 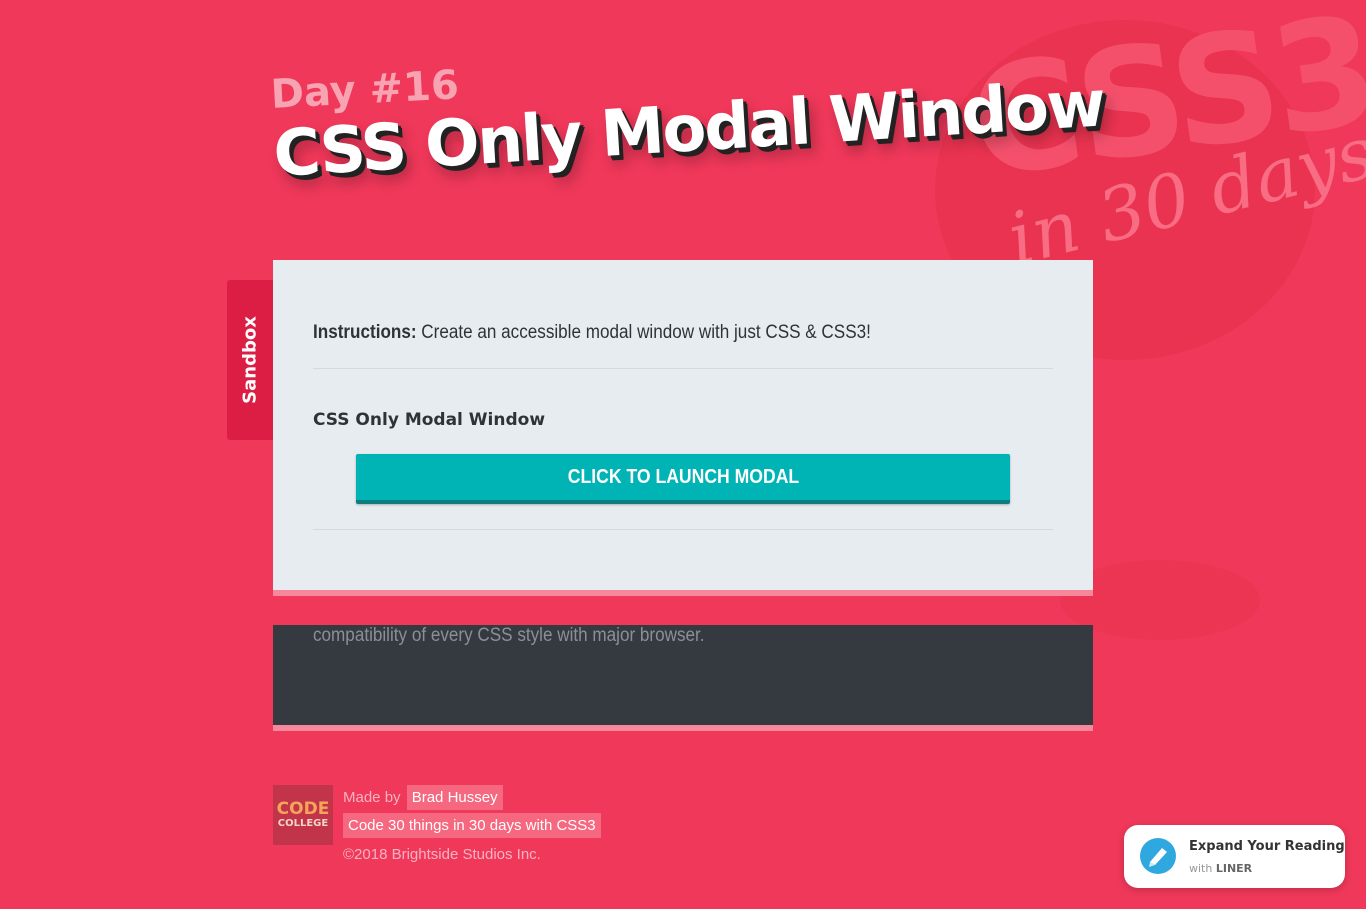 What do you see at coordinates (683, 476) in the screenshot?
I see `launch-modal-button-label: CLICK TO LAUNCH MODAL` at bounding box center [683, 476].